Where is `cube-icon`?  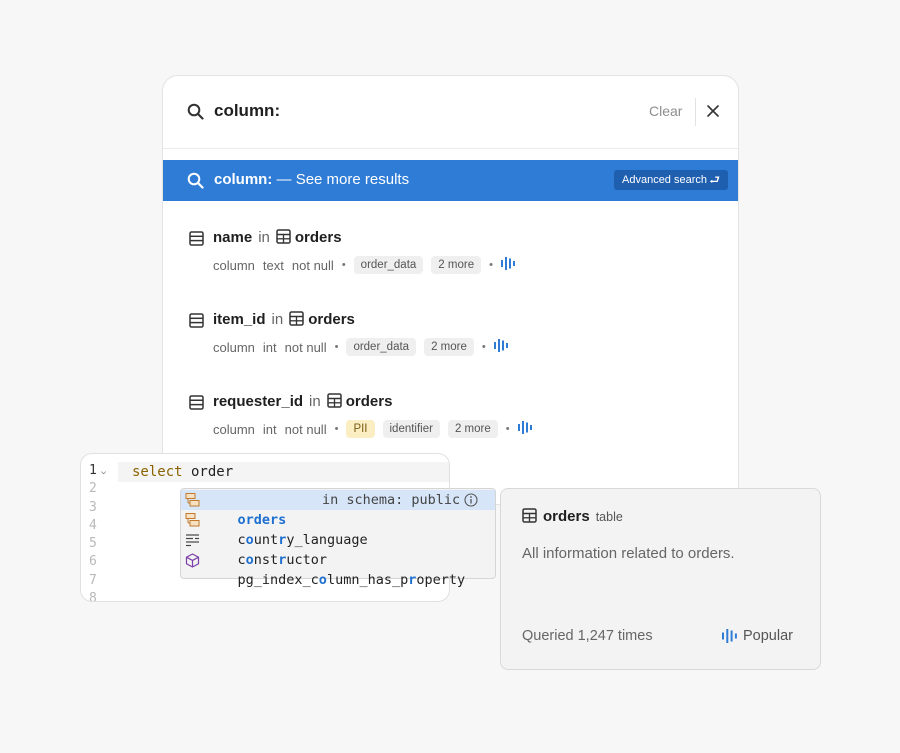
cube-icon is located at coordinates (192, 563).